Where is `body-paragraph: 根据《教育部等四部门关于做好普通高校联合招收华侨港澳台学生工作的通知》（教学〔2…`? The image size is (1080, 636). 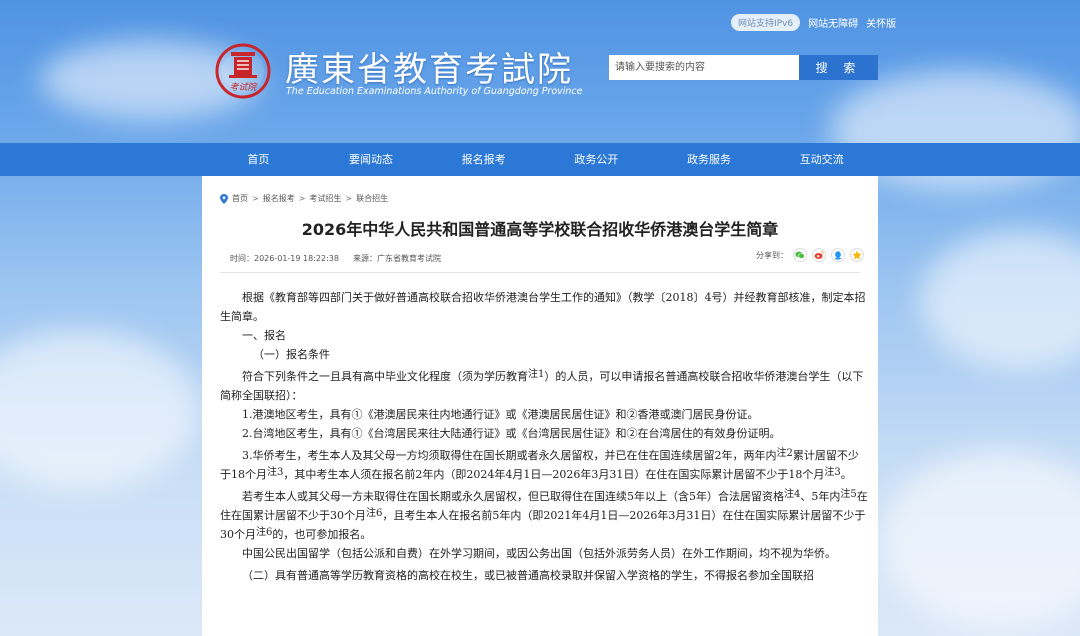
body-paragraph: 根据《教育部等四部门关于做好普通高校联合招收华侨港澳台学生工作的通知》（教学〔2… is located at coordinates (543, 307).